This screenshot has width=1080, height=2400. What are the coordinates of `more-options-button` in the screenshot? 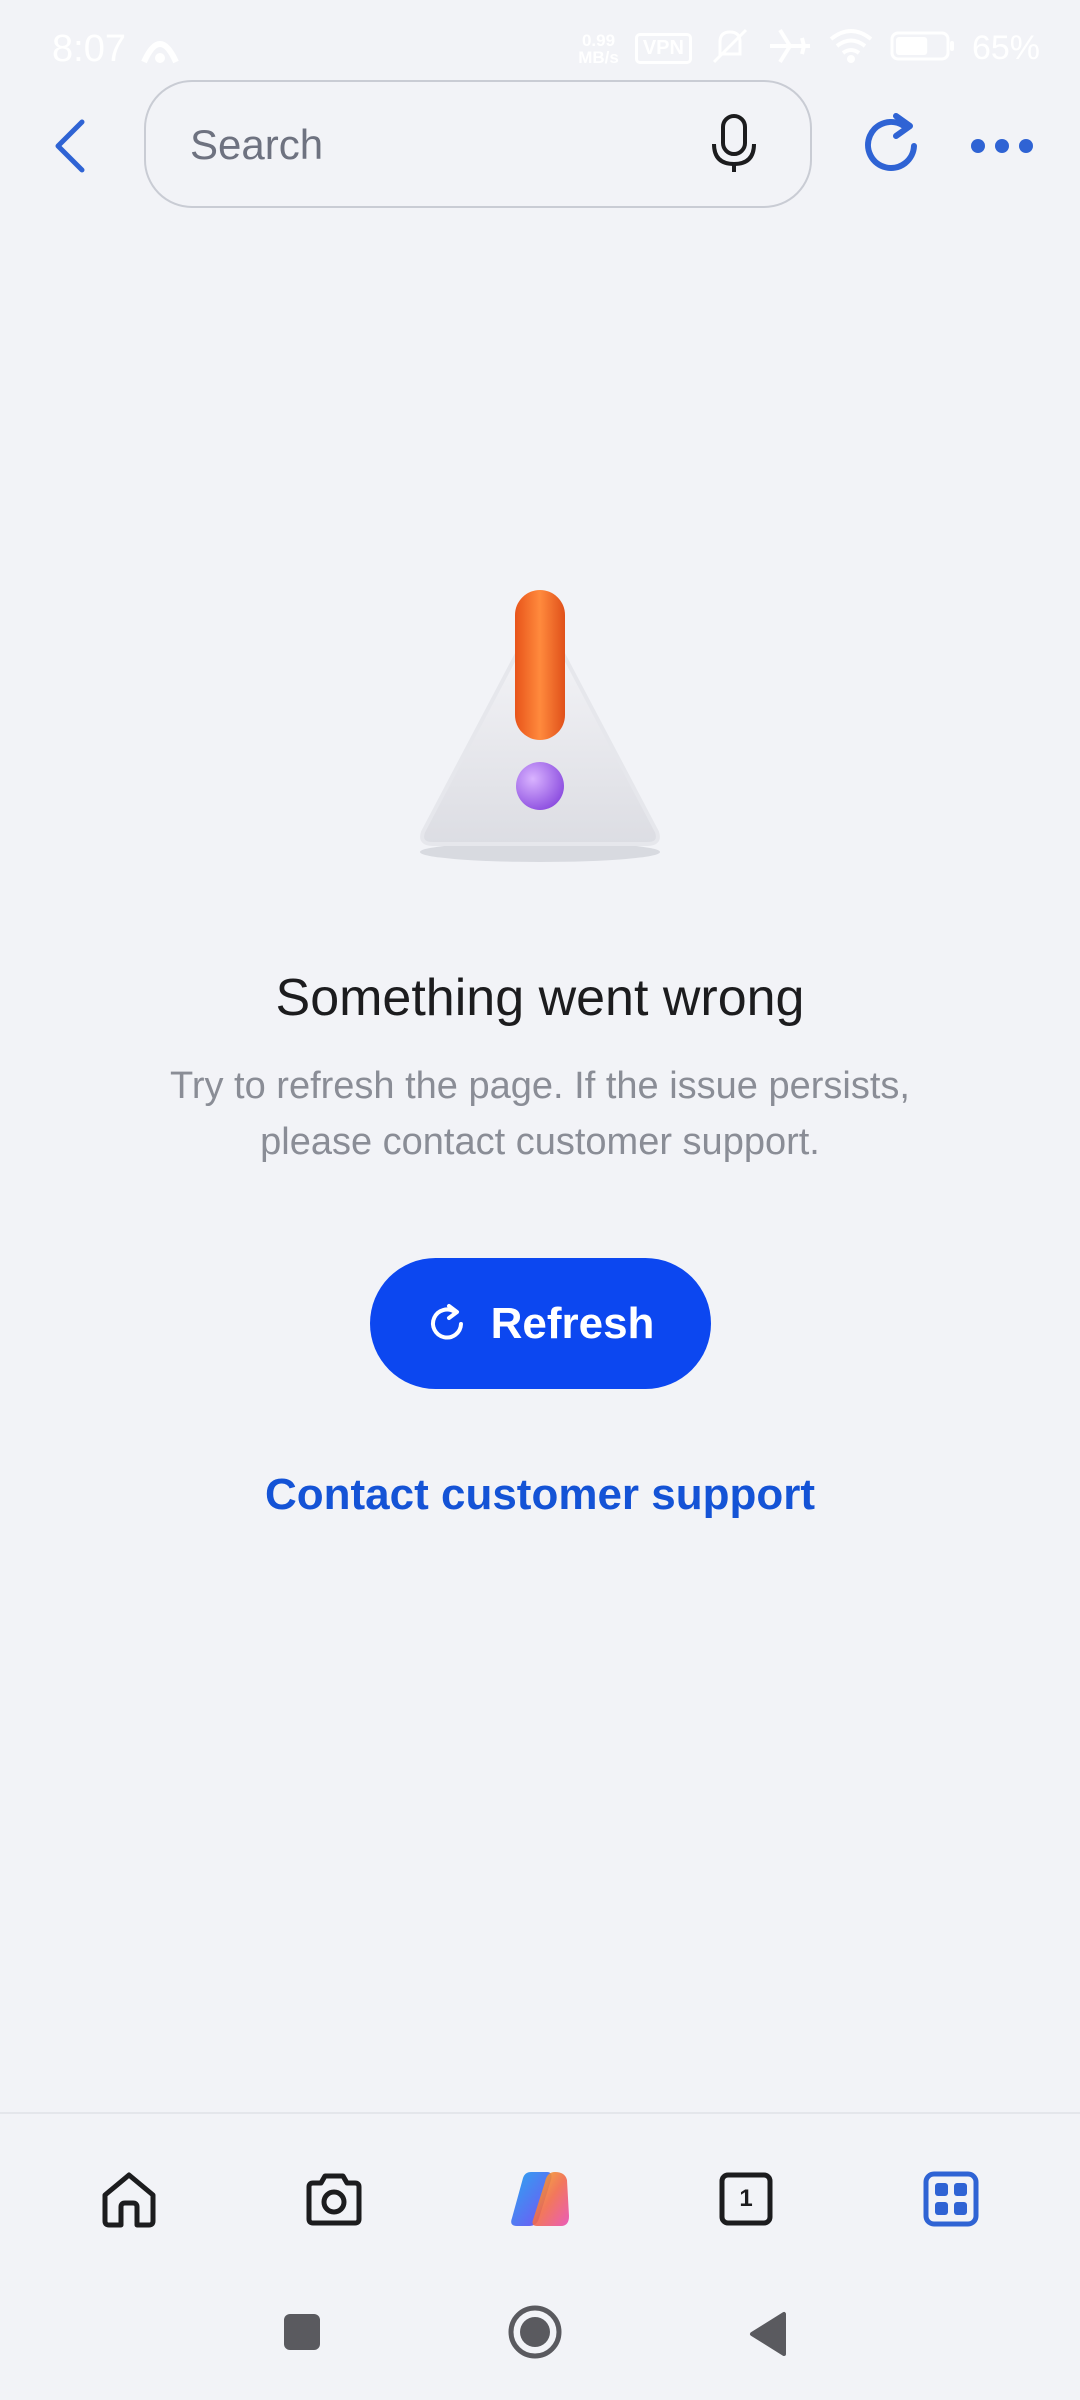 It's located at (1002, 146).